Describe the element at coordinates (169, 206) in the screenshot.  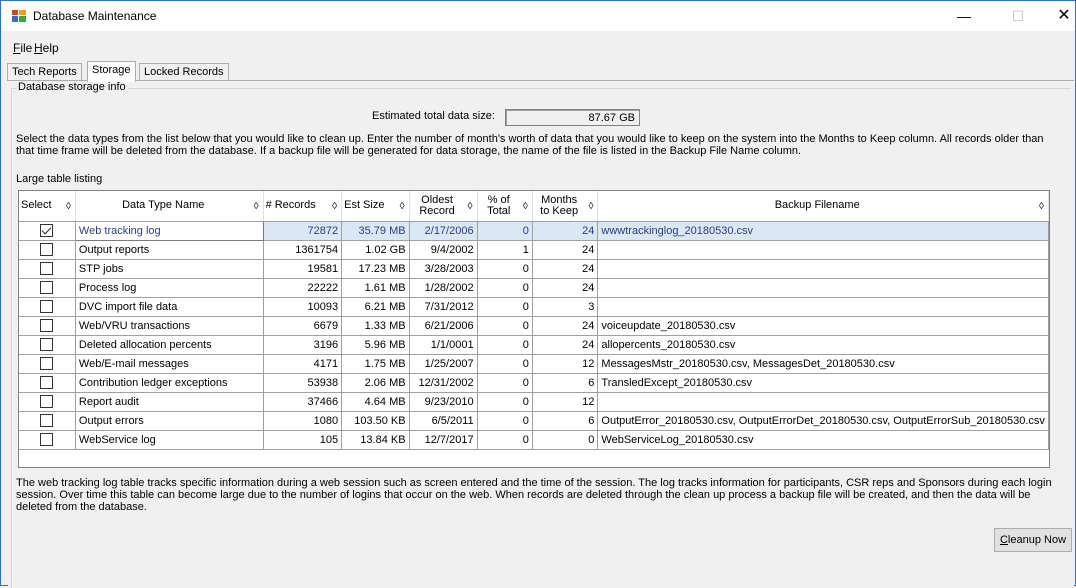
I see `col-header-name: Data Type Name ◊` at that location.